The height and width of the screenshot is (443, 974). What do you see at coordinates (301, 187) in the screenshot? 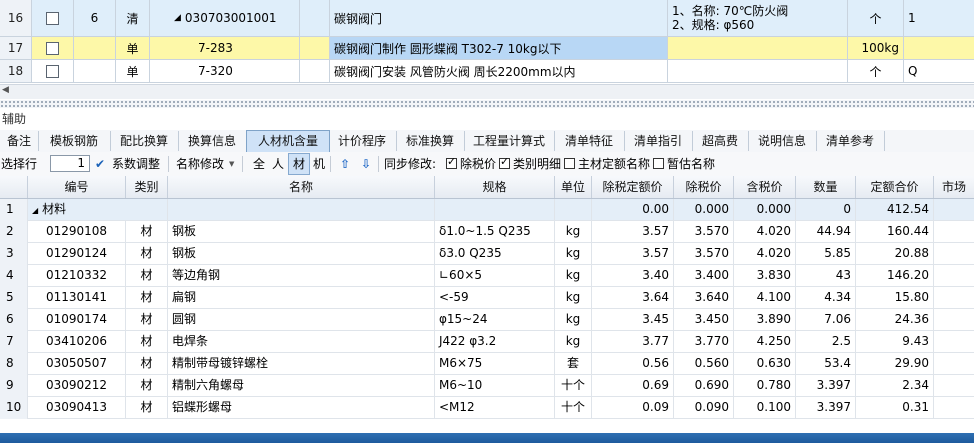
I see `header-name: 名称` at bounding box center [301, 187].